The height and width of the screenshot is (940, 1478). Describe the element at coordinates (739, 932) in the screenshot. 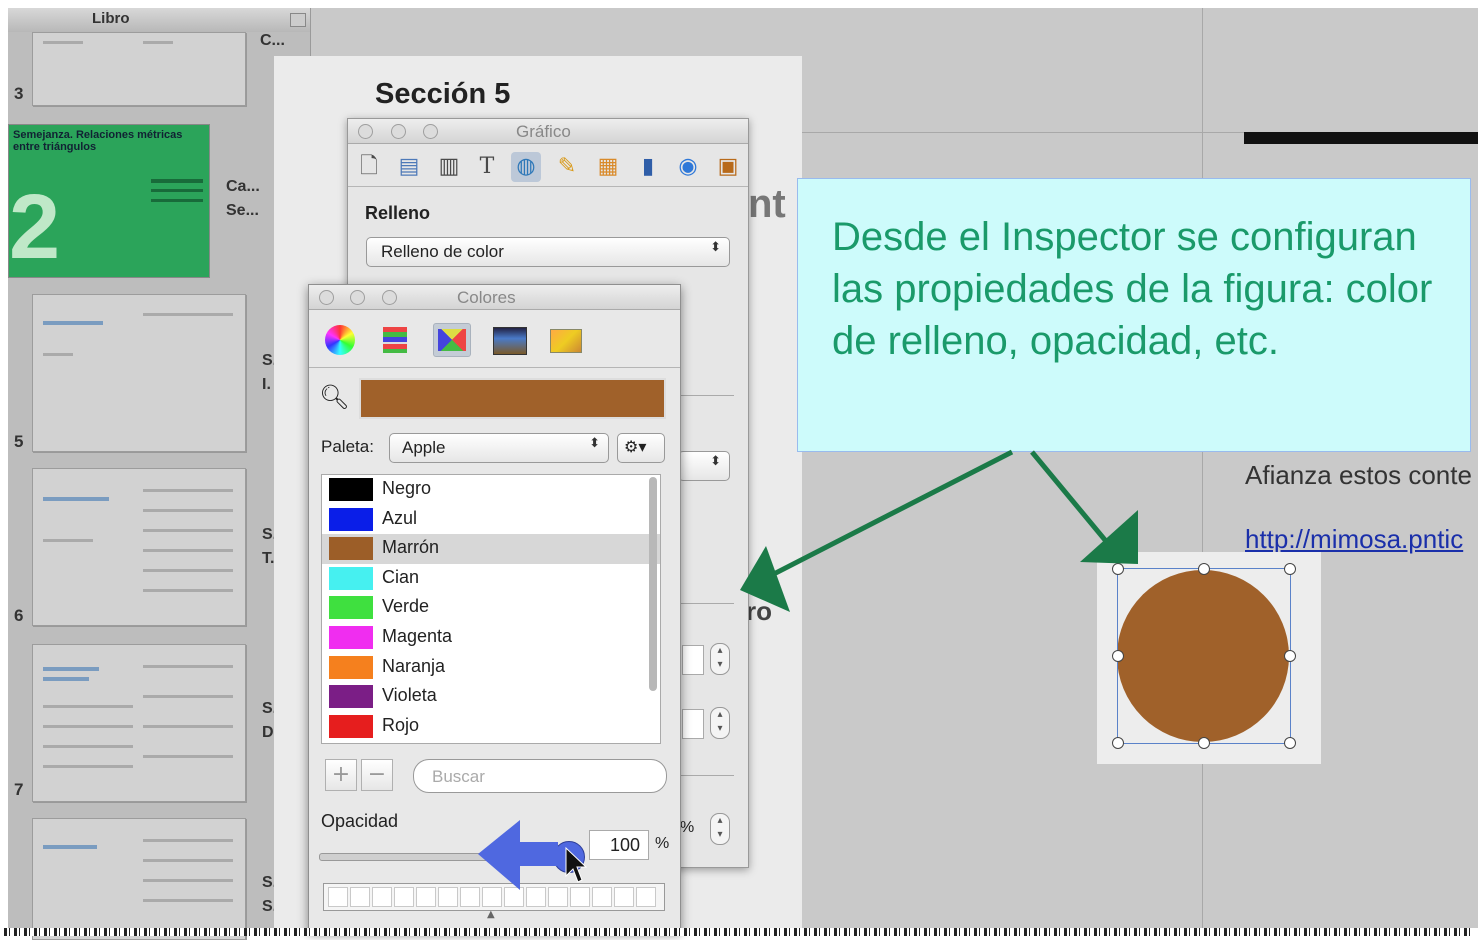

I see `caption-text-strip` at that location.